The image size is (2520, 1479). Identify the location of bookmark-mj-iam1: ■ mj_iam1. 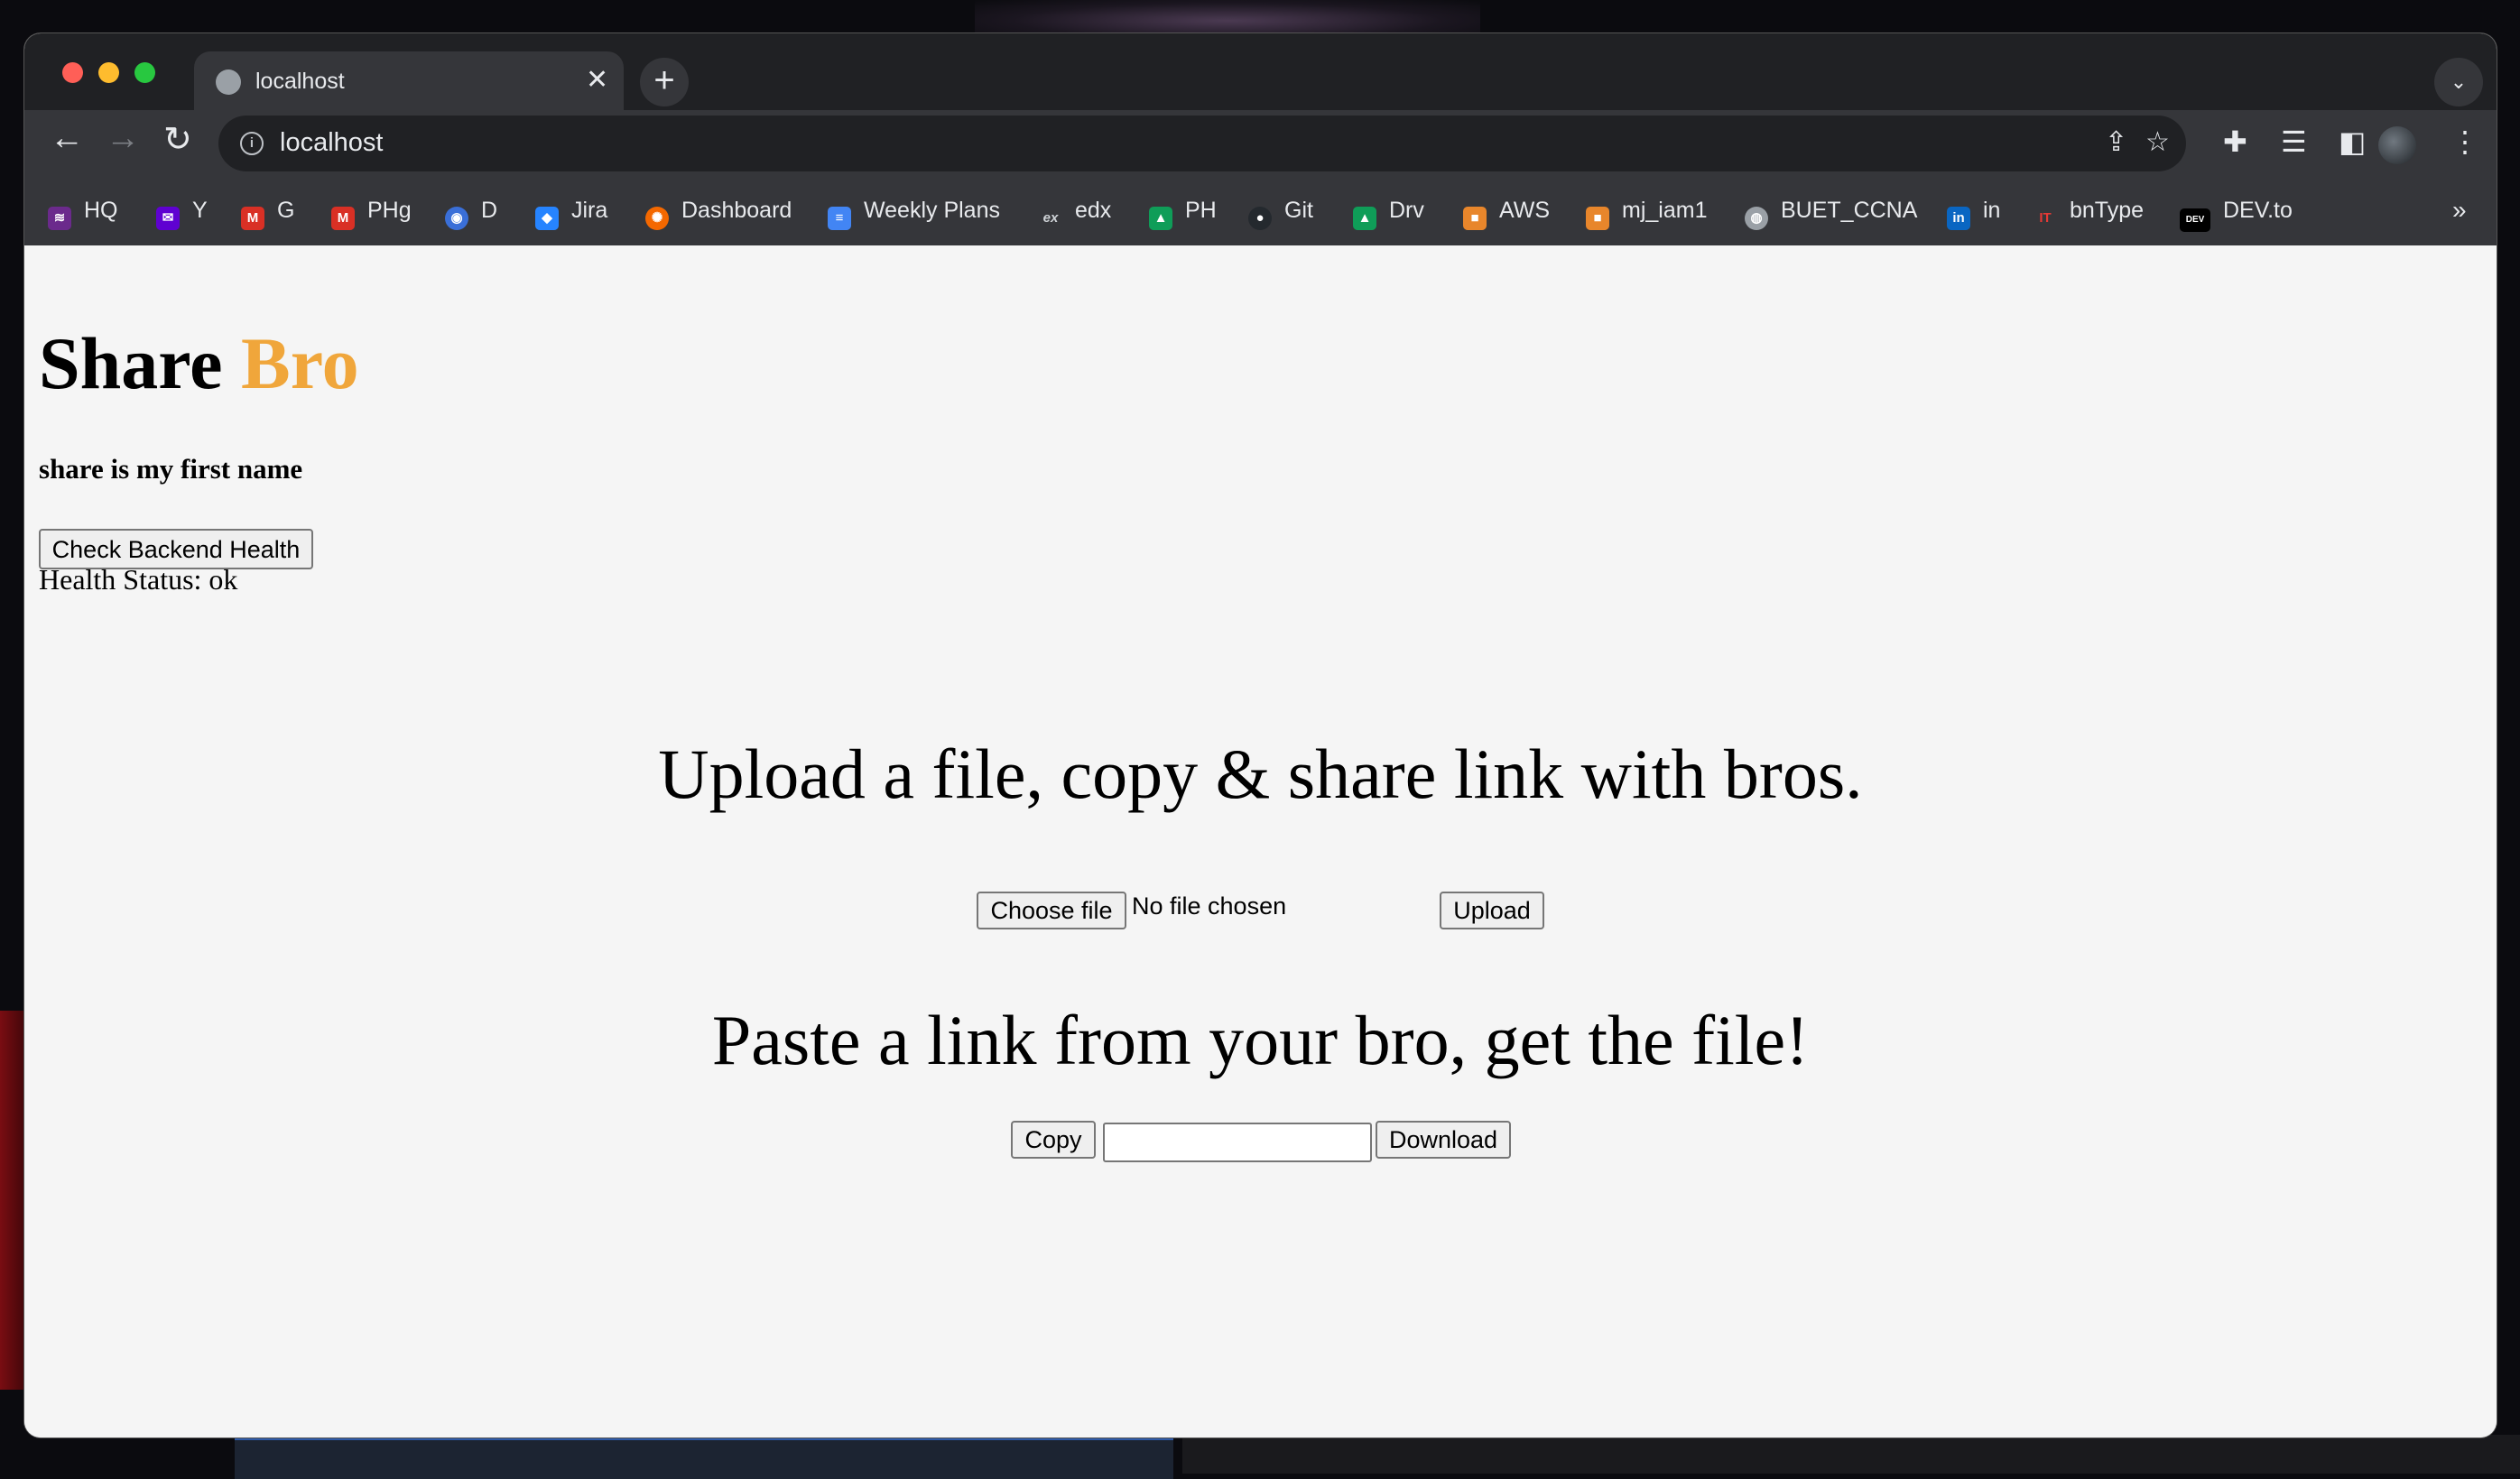
(1646, 214).